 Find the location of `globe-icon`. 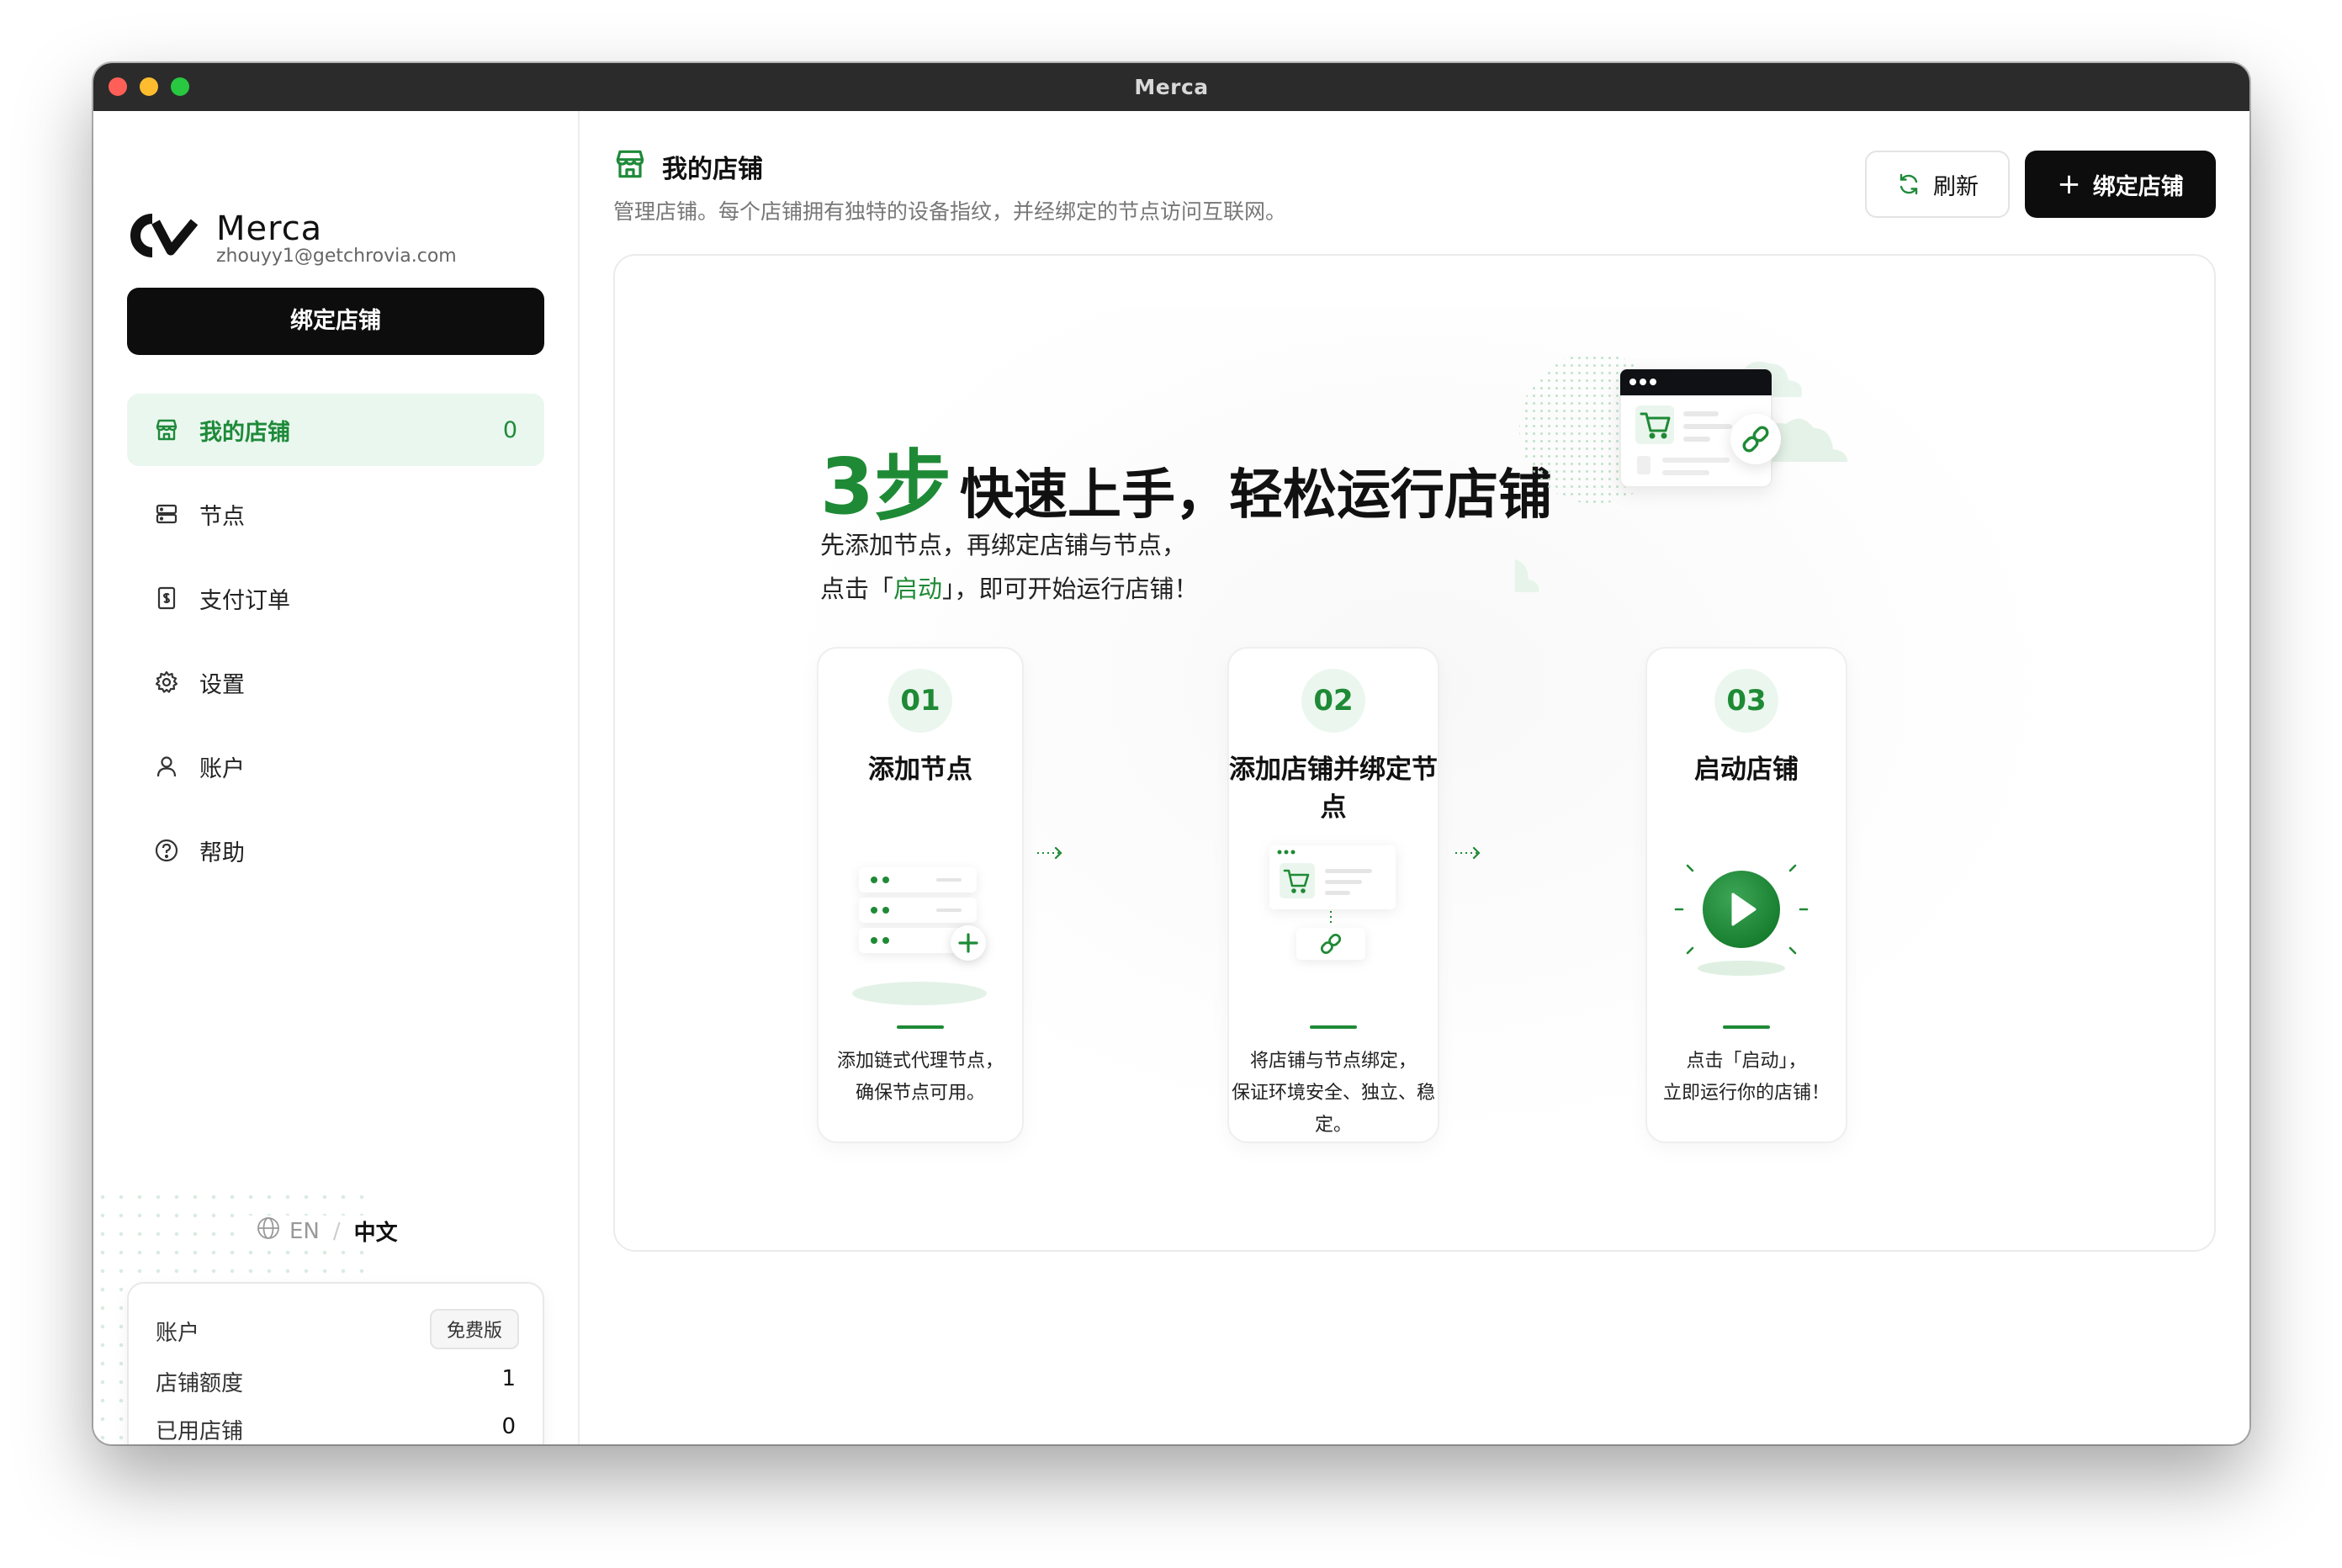

globe-icon is located at coordinates (268, 1231).